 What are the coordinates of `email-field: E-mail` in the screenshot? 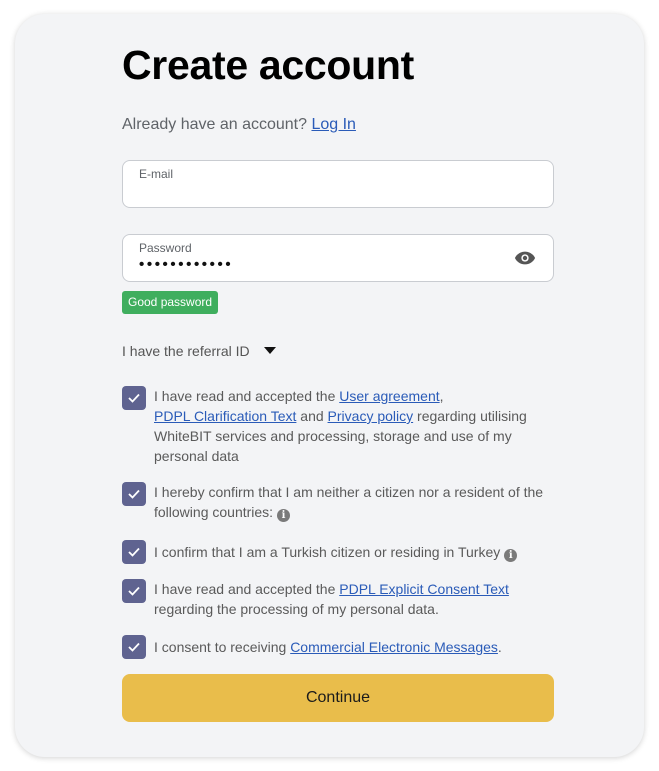 It's located at (338, 184).